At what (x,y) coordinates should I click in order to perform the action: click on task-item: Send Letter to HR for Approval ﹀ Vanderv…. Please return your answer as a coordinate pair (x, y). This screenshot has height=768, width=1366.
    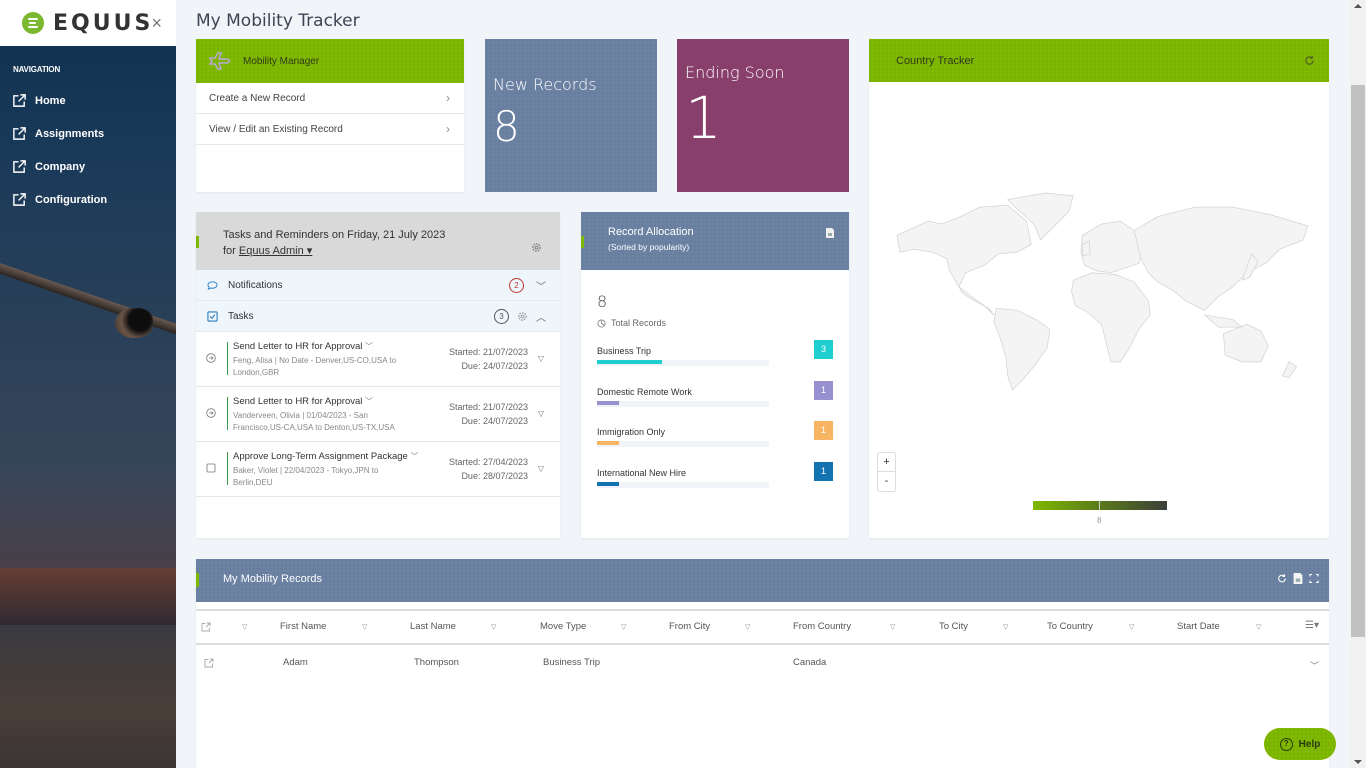
    Looking at the image, I should click on (378, 414).